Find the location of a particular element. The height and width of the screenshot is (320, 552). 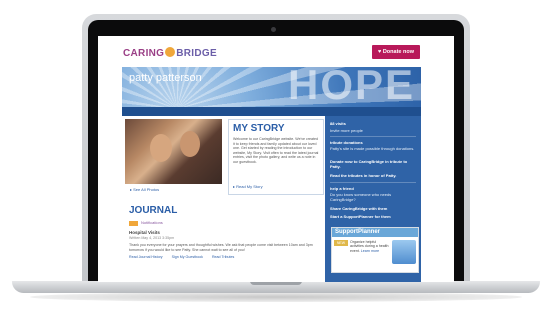

invite-link: Invite more people is located at coordinates (346, 130).